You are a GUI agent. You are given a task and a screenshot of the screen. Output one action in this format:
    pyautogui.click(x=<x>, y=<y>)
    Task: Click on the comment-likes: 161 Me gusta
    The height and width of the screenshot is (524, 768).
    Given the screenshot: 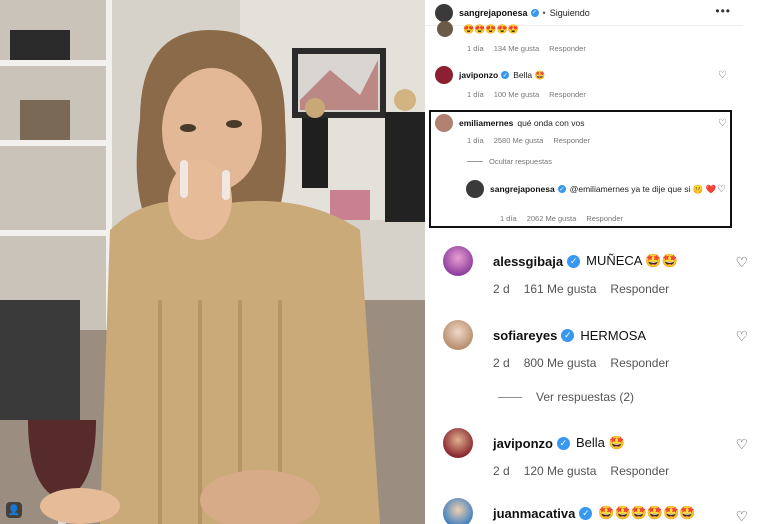 What is the action you would take?
    pyautogui.click(x=560, y=289)
    